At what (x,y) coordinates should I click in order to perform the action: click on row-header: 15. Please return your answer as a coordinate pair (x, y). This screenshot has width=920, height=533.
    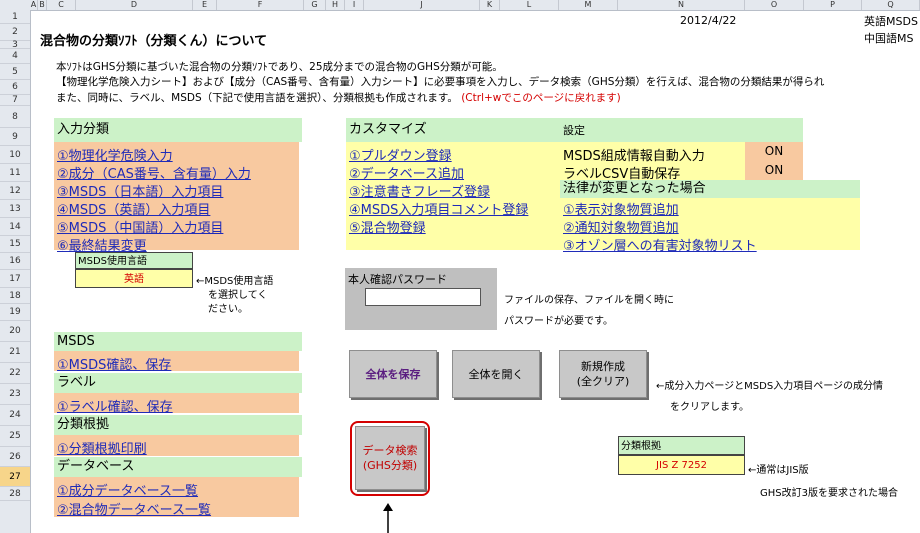
    Looking at the image, I should click on (15, 244).